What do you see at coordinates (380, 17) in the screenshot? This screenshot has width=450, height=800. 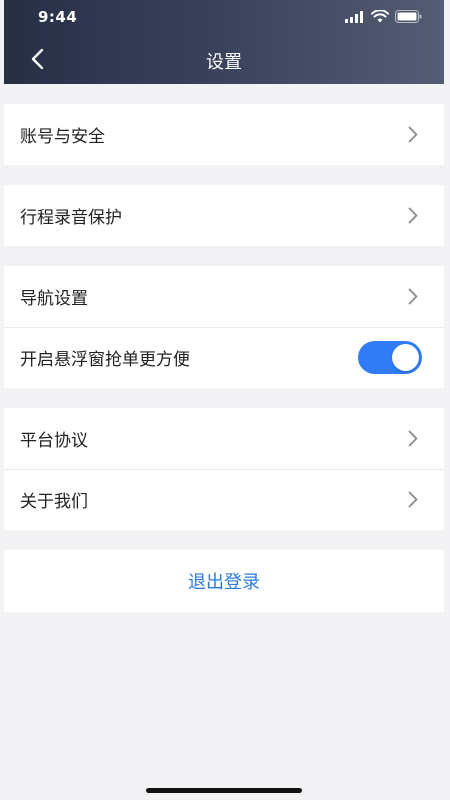 I see `wifi-icon` at bounding box center [380, 17].